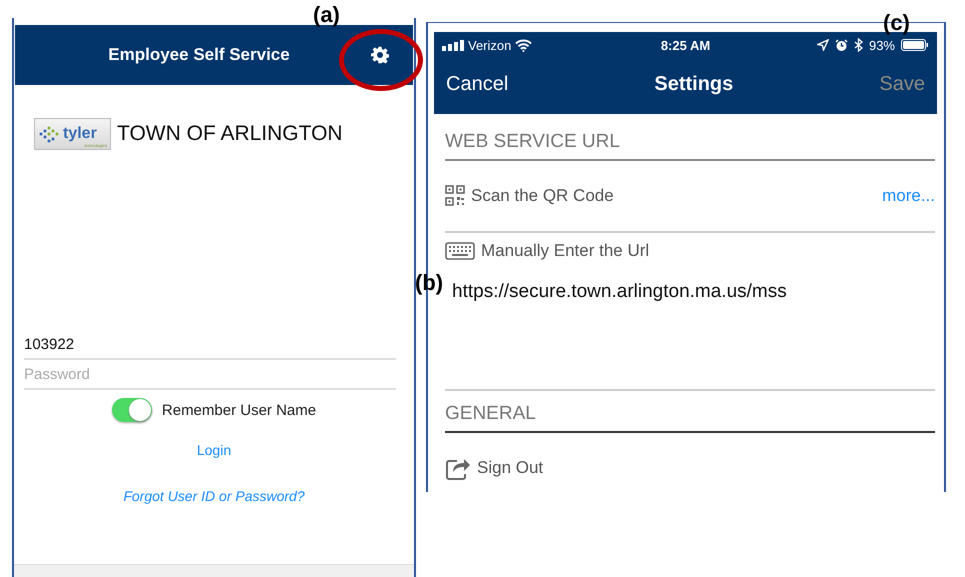 The image size is (965, 577). Describe the element at coordinates (565, 251) in the screenshot. I see `row-label: Manually Enter the Url` at that location.